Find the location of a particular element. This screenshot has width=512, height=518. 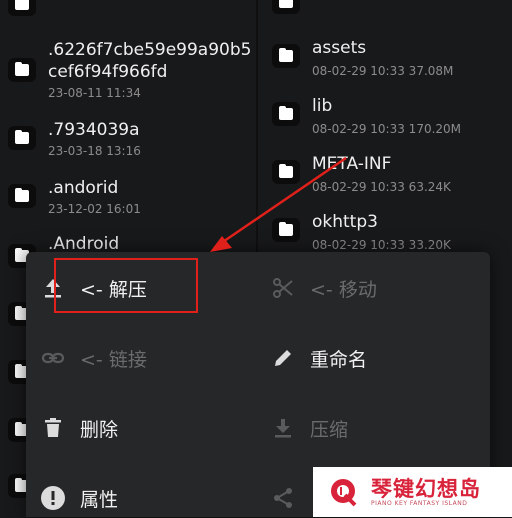

watermark-badge: 琴键幻想岛 PIANO KEY FANTASY ISLAND is located at coordinates (412, 492).